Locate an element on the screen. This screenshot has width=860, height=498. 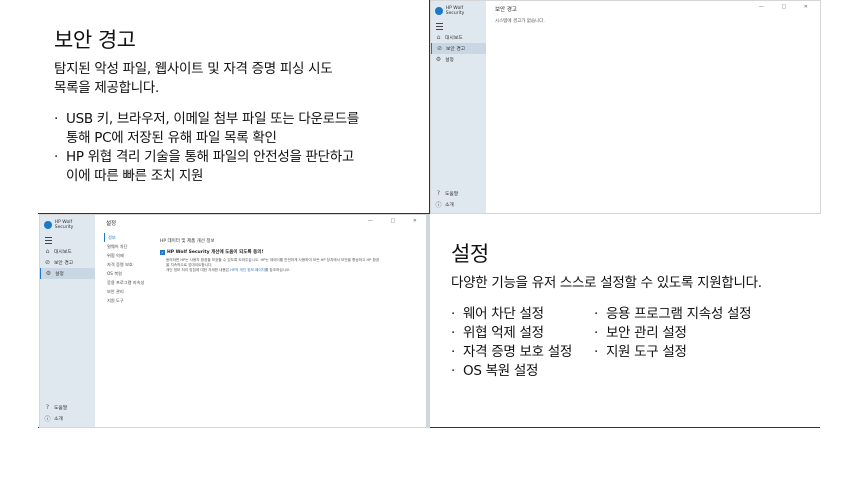
checkbox-checked-icon: ✓ is located at coordinates (162, 252).